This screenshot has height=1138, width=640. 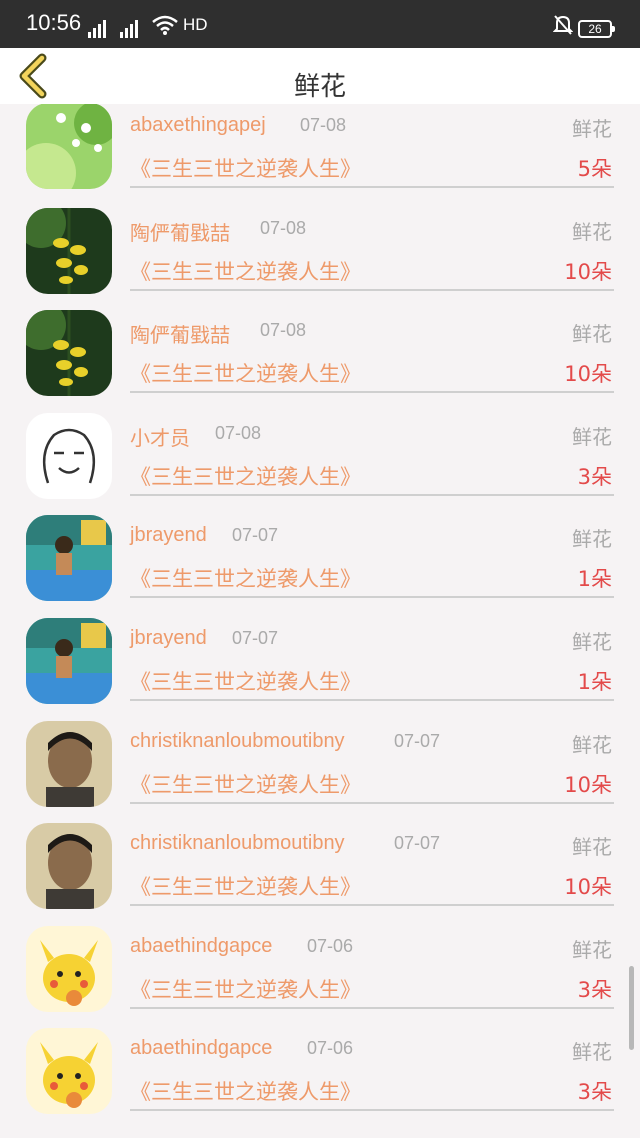 I want to click on gift-list-item: 小才员 07-08 鲜花《三生三世之逆袭人生》 3朵, so click(x=320, y=463).